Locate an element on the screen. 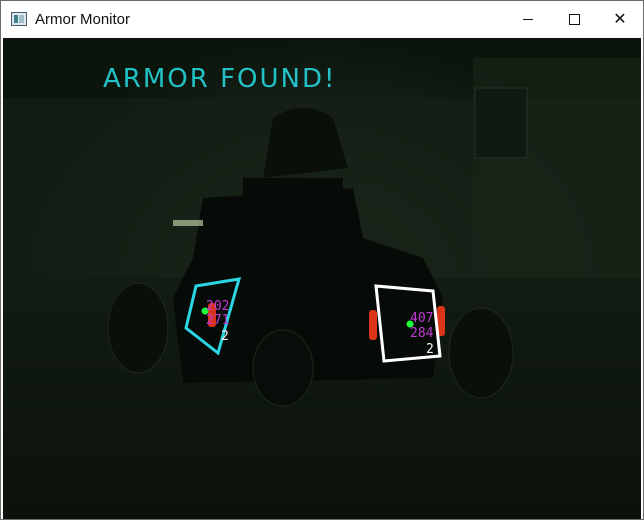 This screenshot has height=520, width=644. robot-gun-base is located at coordinates (293, 198).